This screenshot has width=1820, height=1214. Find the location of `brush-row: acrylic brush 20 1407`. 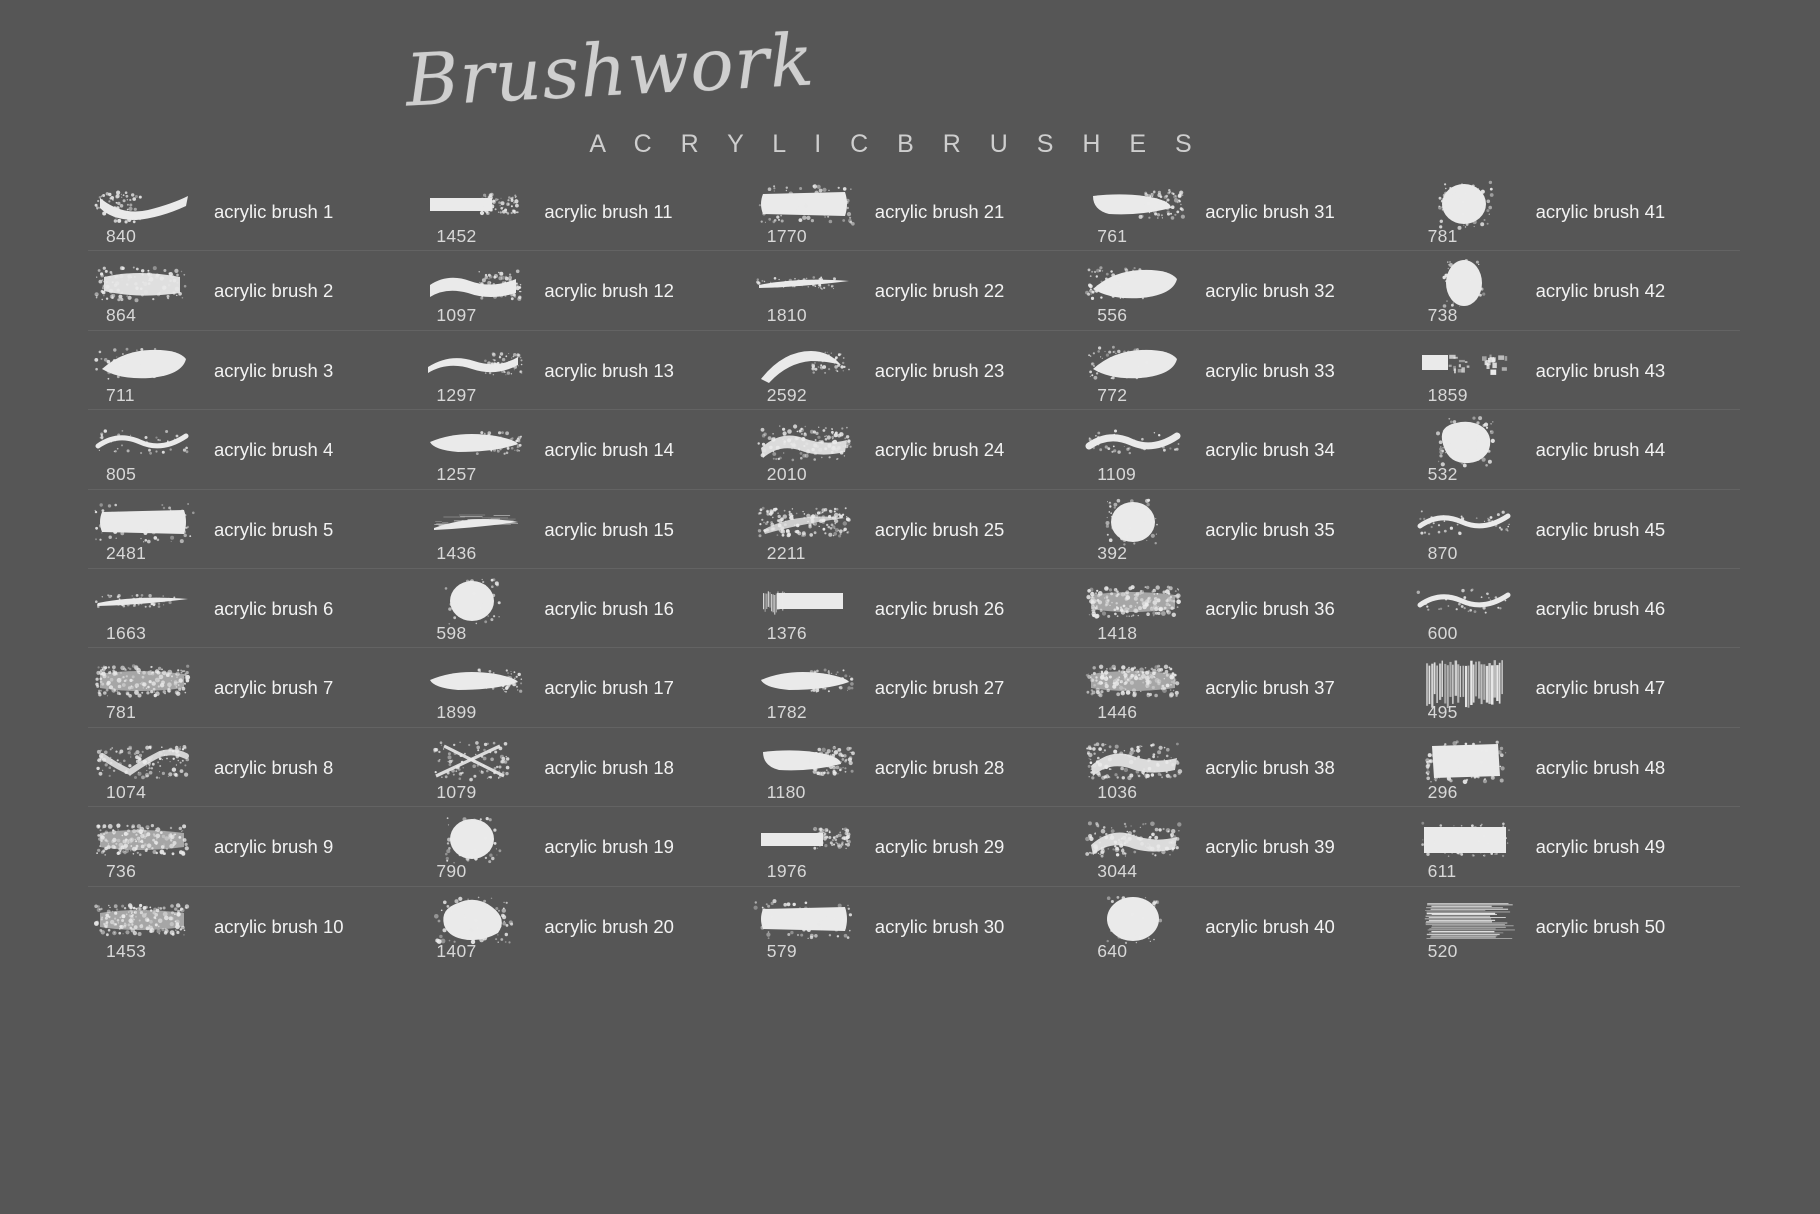

brush-row: acrylic brush 20 1407 is located at coordinates (583, 926).